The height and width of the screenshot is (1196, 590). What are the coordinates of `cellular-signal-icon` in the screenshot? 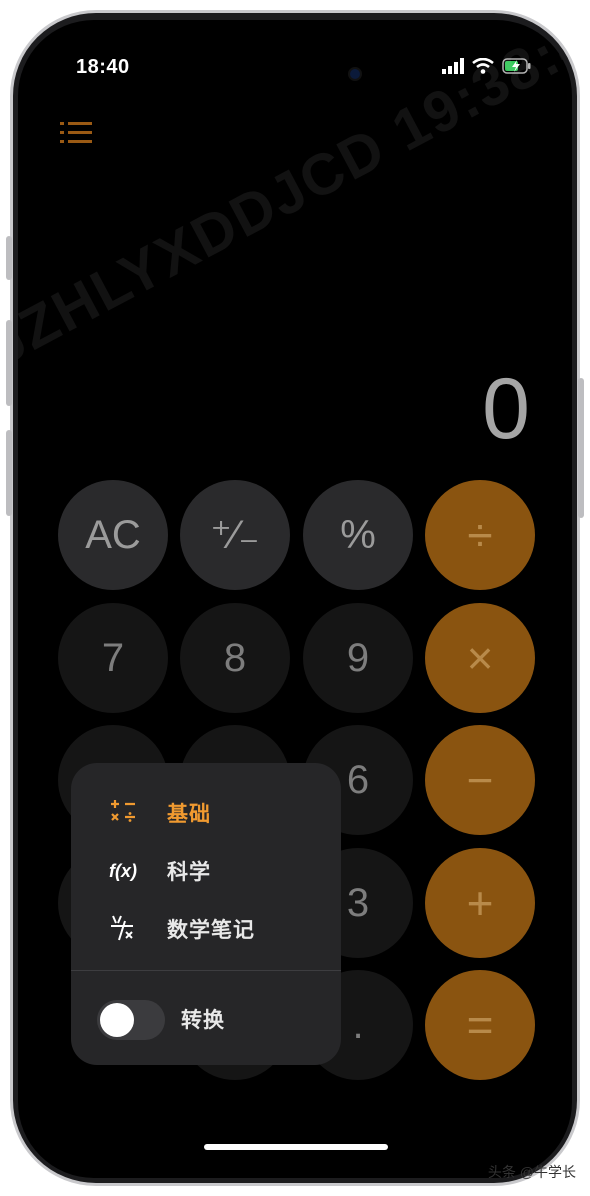 It's located at (453, 66).